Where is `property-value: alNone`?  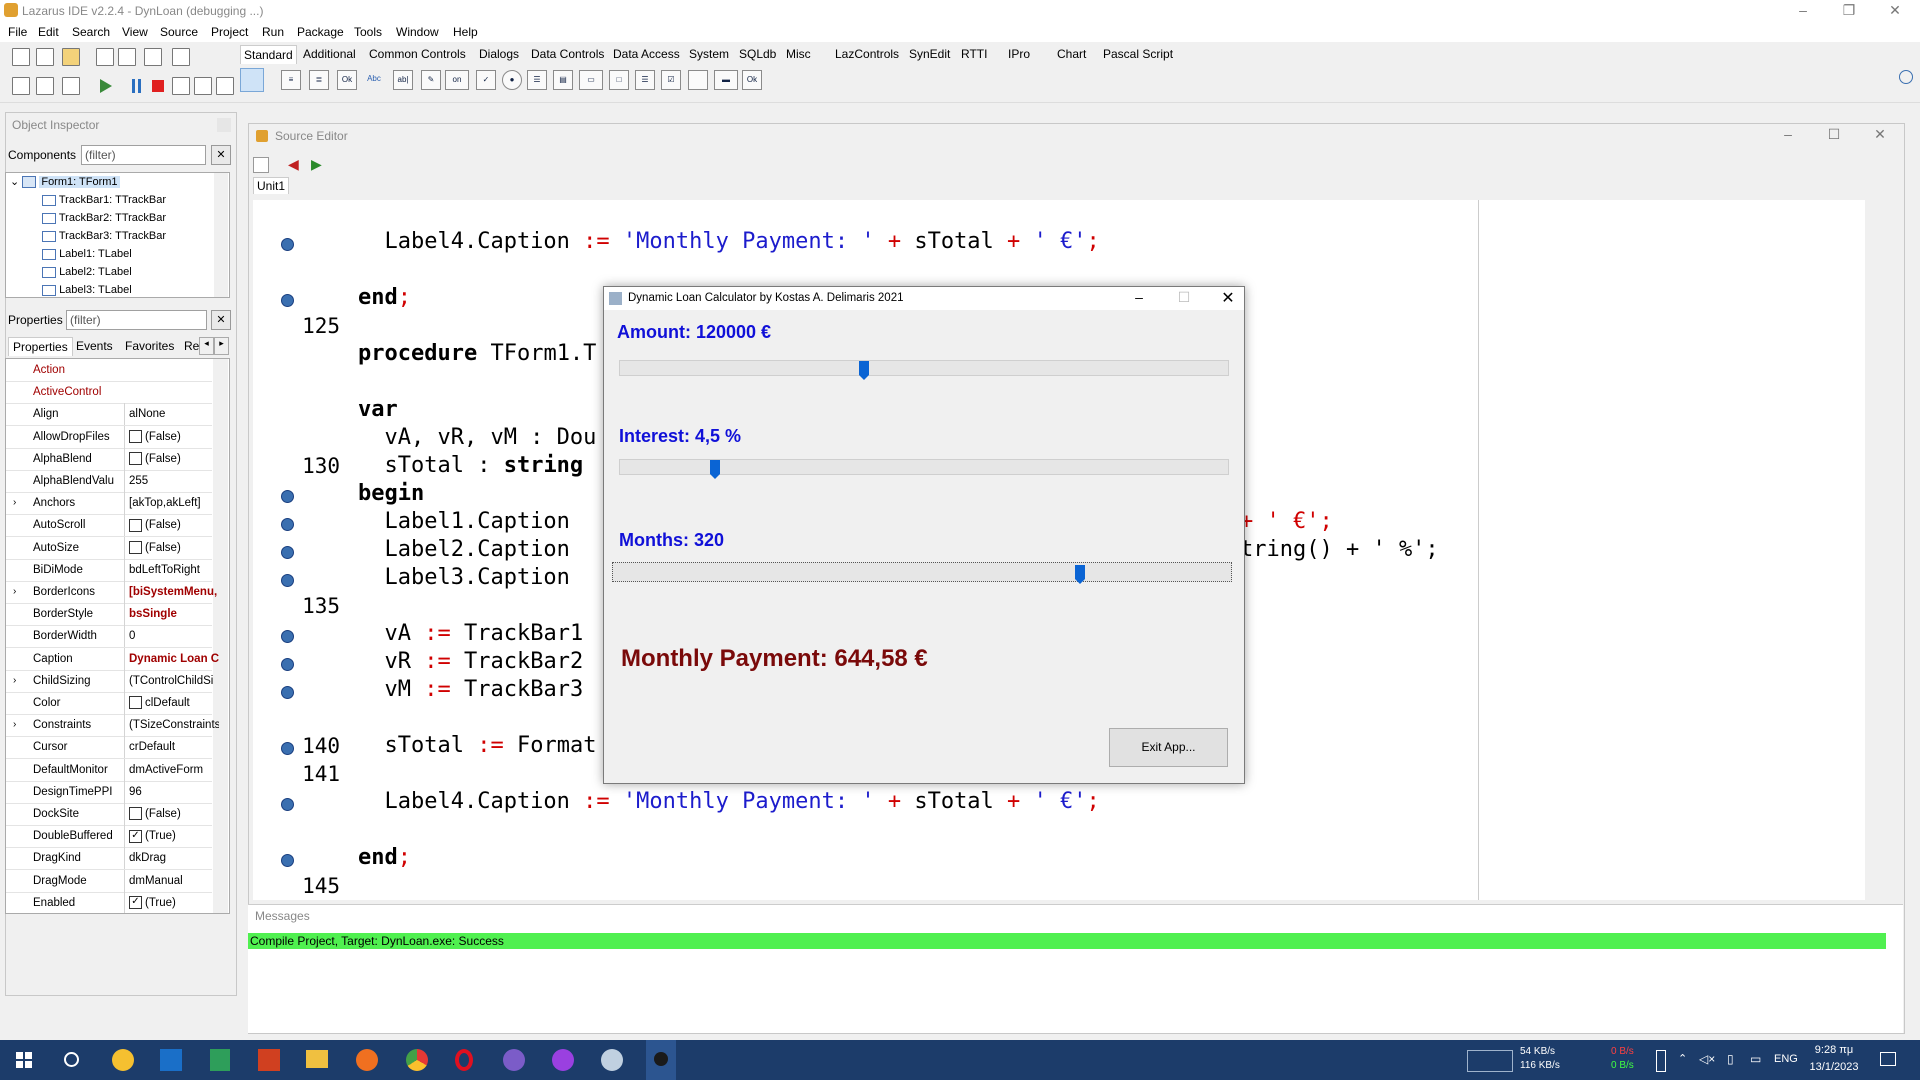
property-value: alNone is located at coordinates (171, 414).